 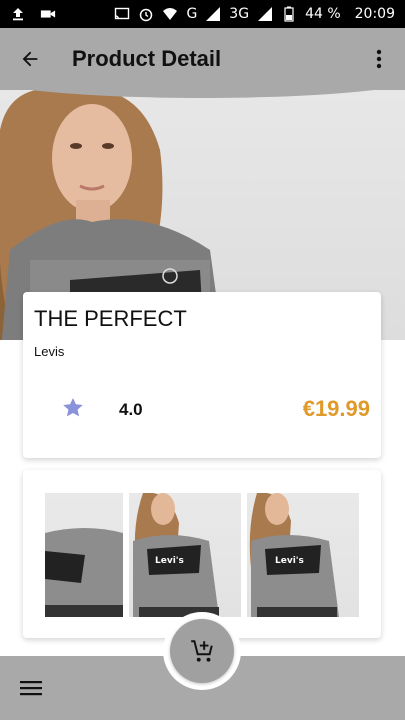 I want to click on product-photo-icon, so click(x=84, y=572).